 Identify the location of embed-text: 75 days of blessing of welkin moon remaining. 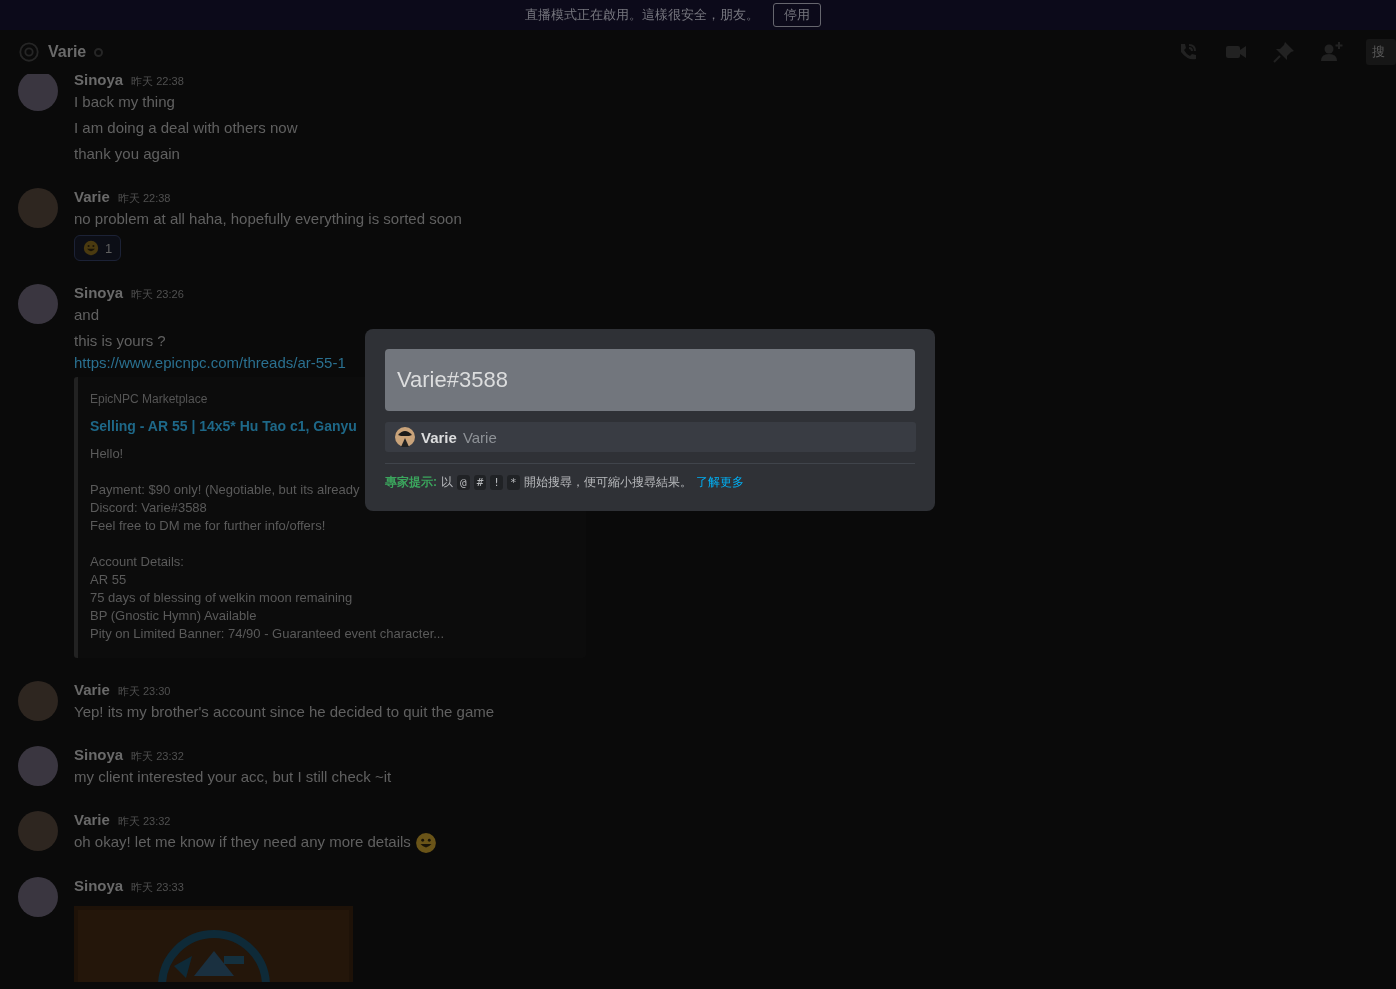
(221, 598).